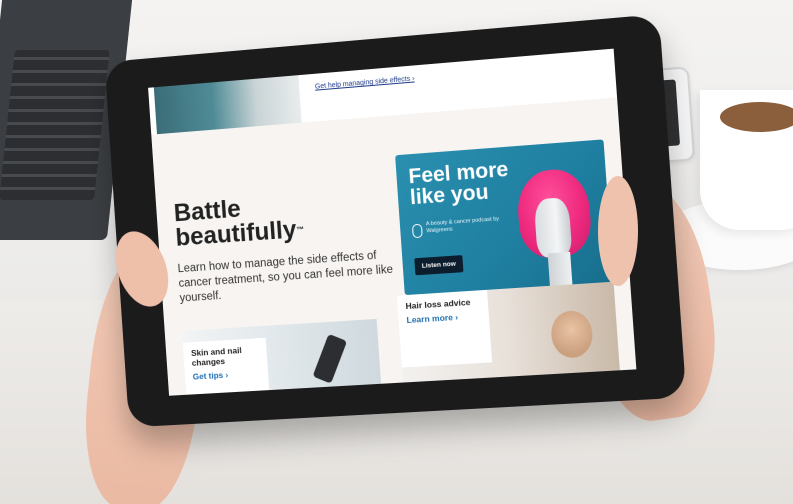 This screenshot has width=793, height=504. Describe the element at coordinates (443, 317) in the screenshot. I see `learn-more-link: Learn more ›` at that location.